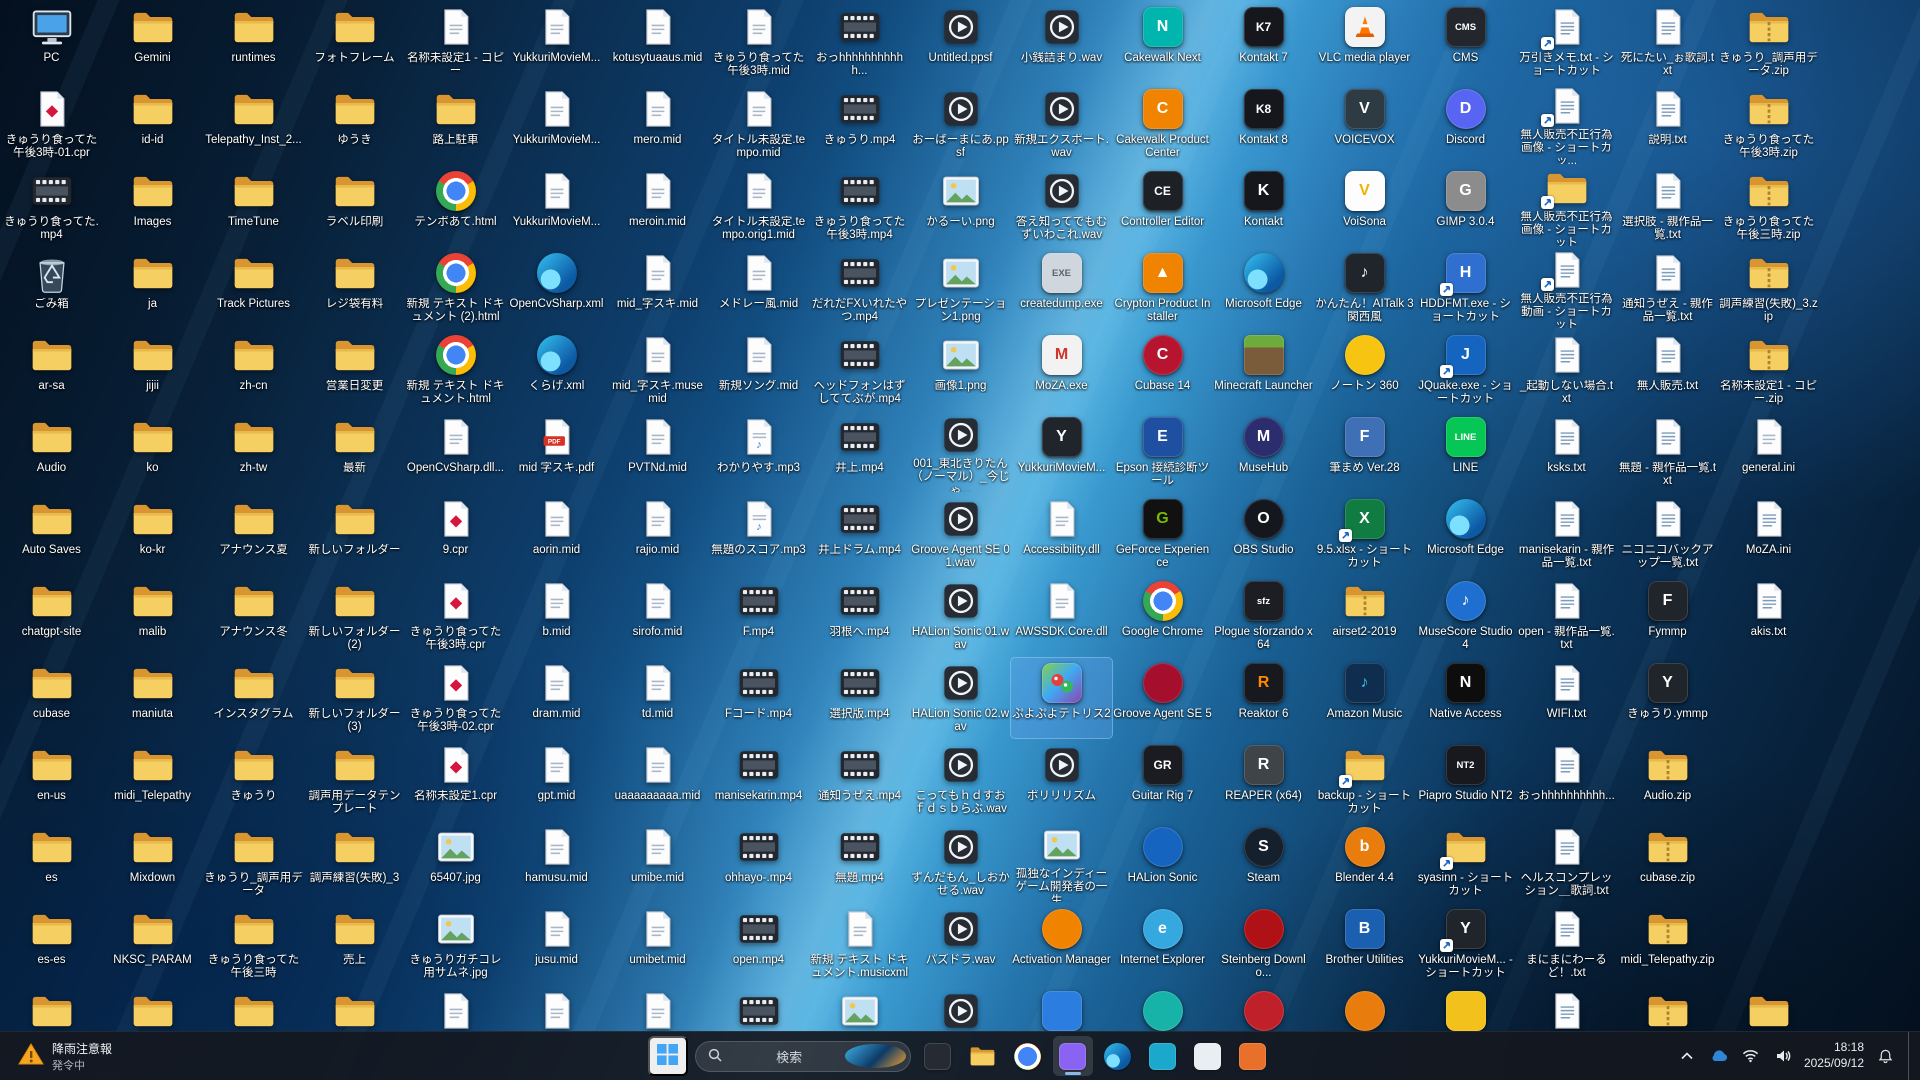 The image size is (1920, 1080). What do you see at coordinates (1465, 452) in the screenshot?
I see `desktop-icon: LINE LINE` at bounding box center [1465, 452].